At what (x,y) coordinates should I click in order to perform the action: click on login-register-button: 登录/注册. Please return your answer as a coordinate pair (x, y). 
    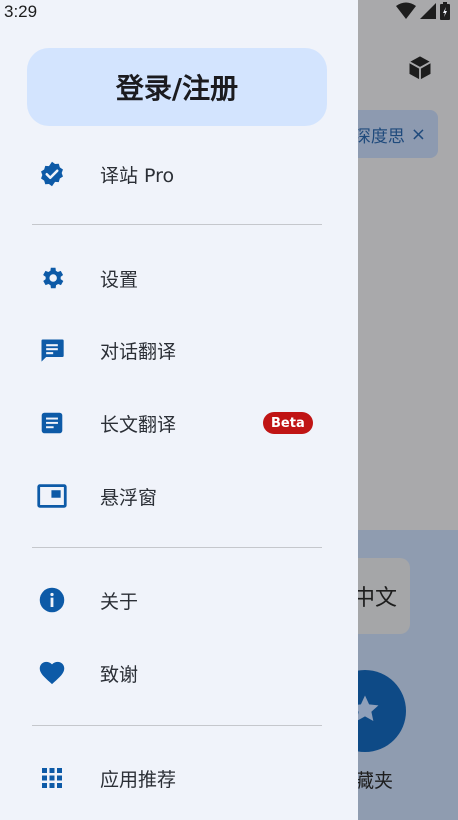
    Looking at the image, I should click on (177, 87).